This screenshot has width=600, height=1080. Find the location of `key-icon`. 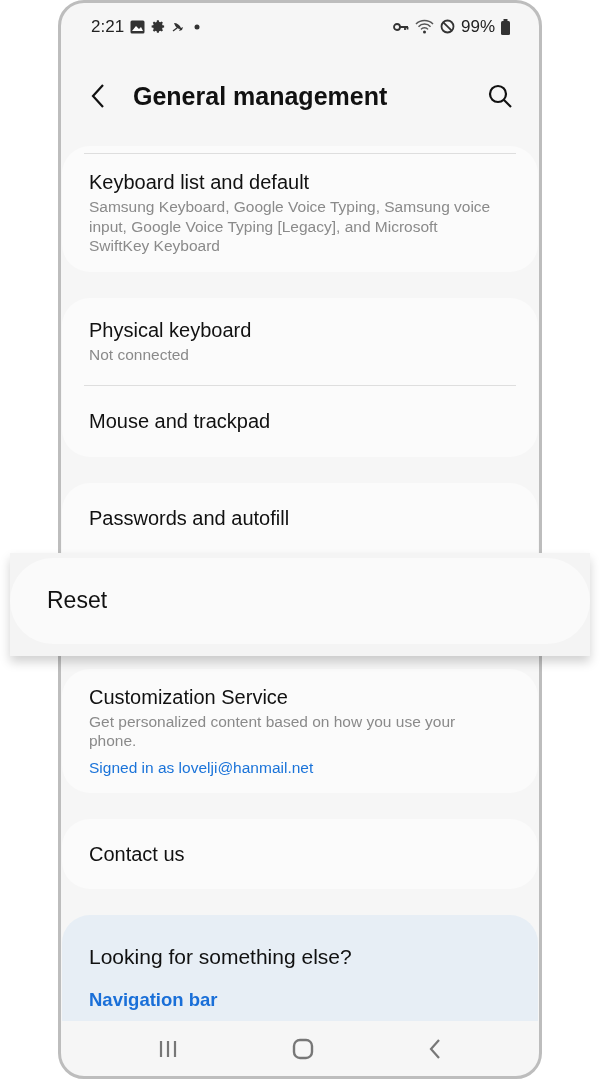

key-icon is located at coordinates (400, 26).